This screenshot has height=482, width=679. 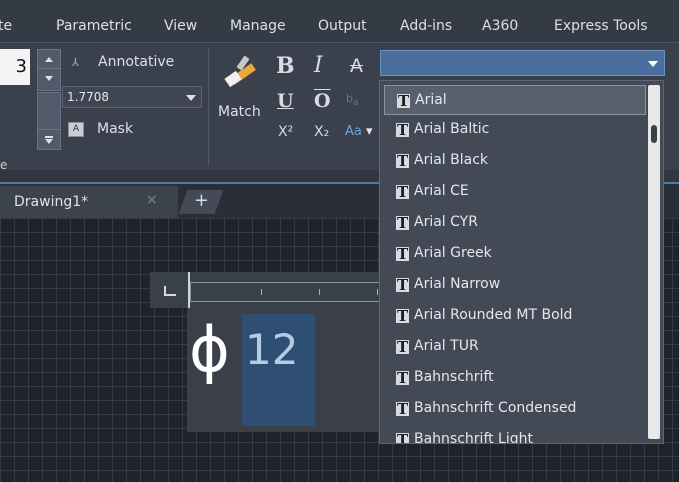 What do you see at coordinates (75, 62) in the screenshot?
I see `annotative-icon: ⅄` at bounding box center [75, 62].